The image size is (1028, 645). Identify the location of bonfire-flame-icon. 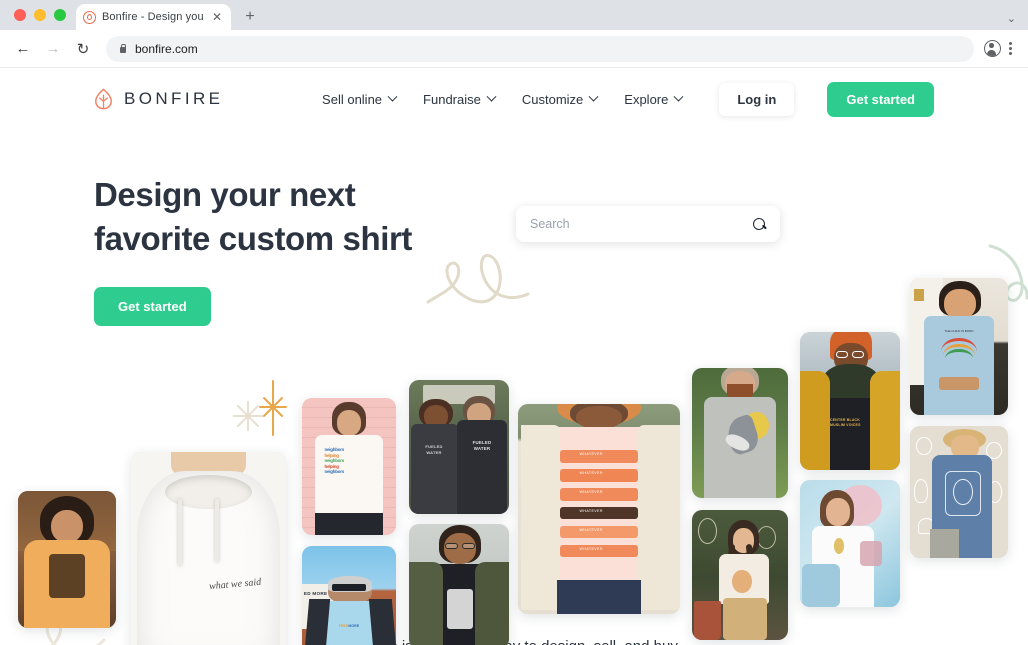
(103, 99).